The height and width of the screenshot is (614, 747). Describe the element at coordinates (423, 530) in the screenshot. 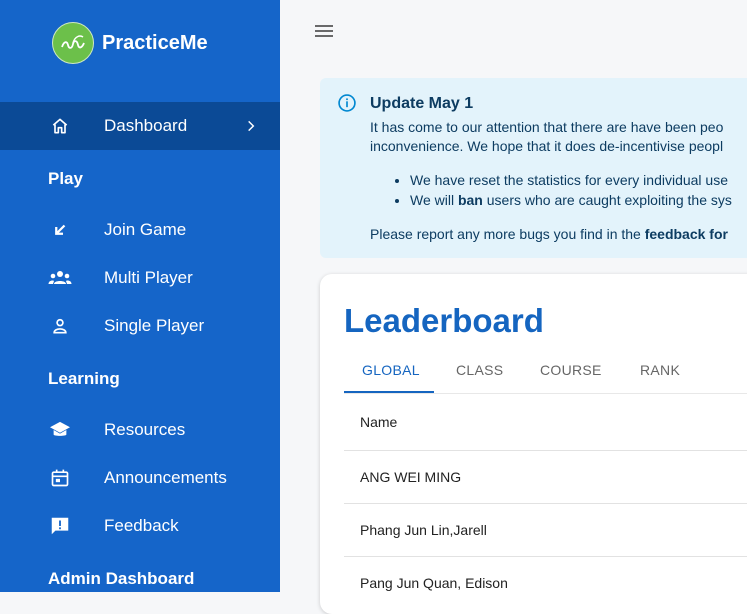

I see `table-row: Phang Jun Lin,Jarell` at that location.